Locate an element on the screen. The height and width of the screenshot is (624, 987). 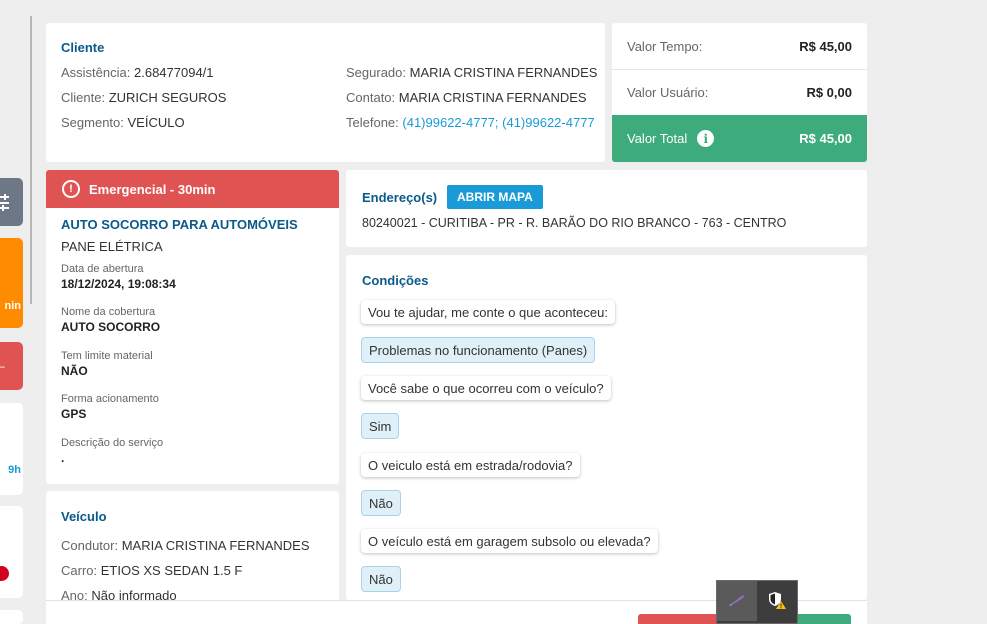
field-label: Nome da cobertura is located at coordinates (108, 312).